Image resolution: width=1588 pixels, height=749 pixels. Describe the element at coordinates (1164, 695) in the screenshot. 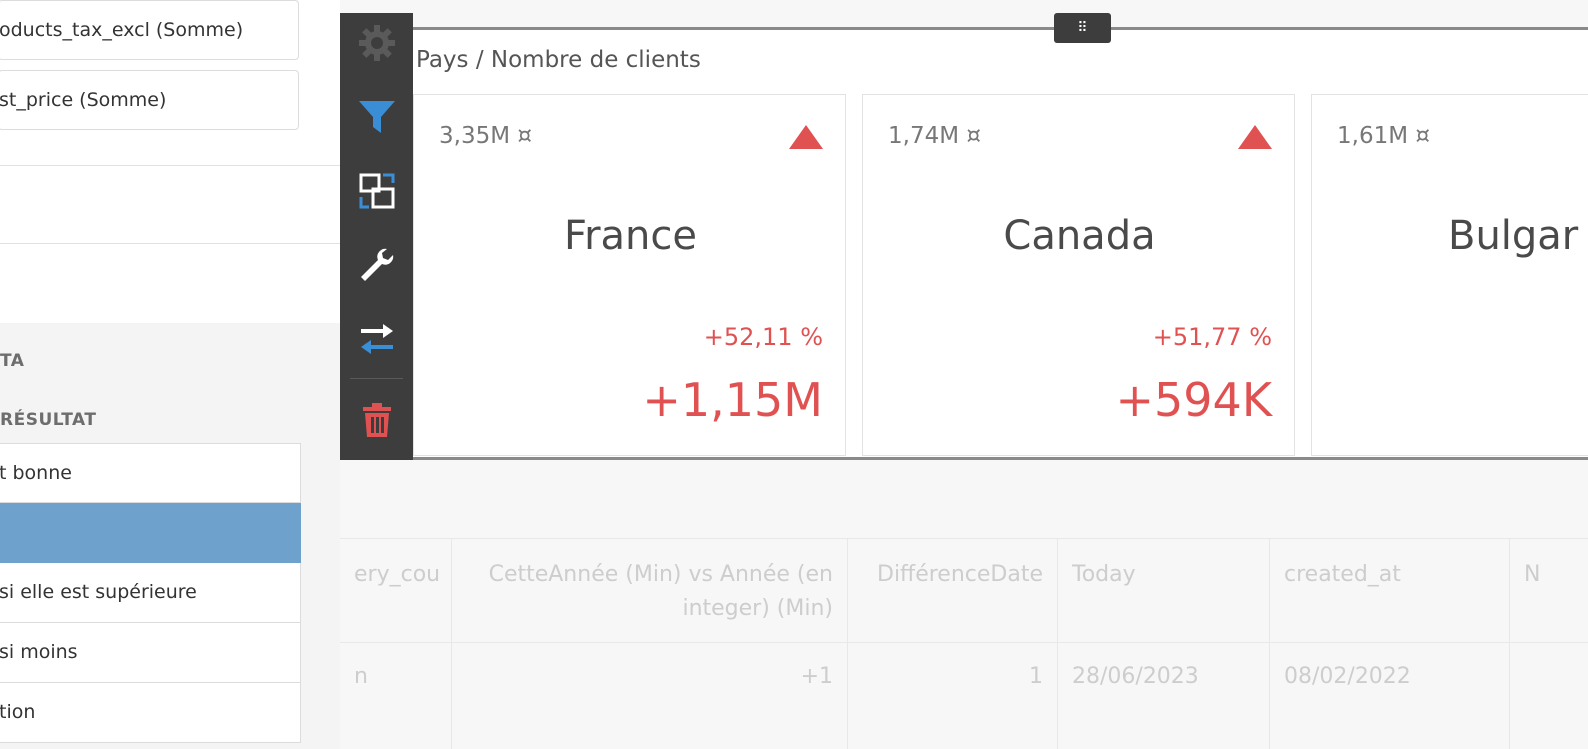

I see `table-cell: 28/06/2023` at that location.